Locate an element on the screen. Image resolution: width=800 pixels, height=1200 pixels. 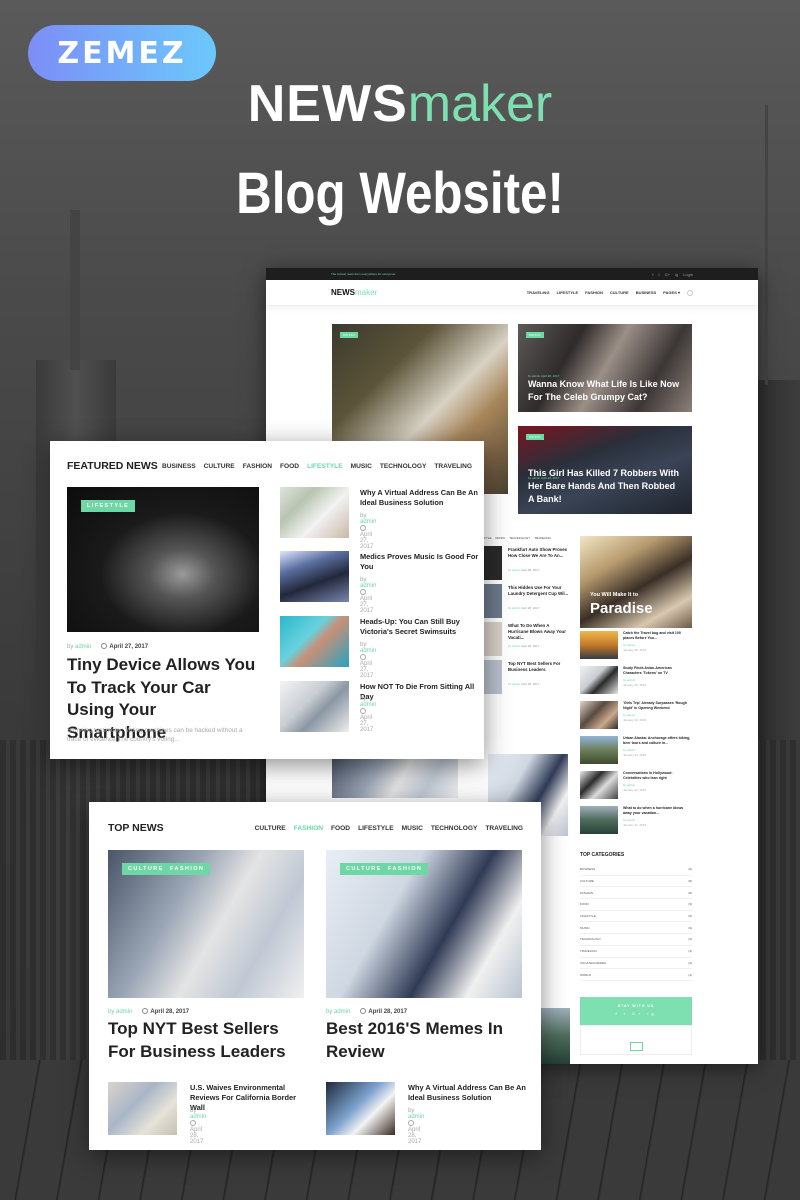
facebook-icon: f is located at coordinates (652, 274).